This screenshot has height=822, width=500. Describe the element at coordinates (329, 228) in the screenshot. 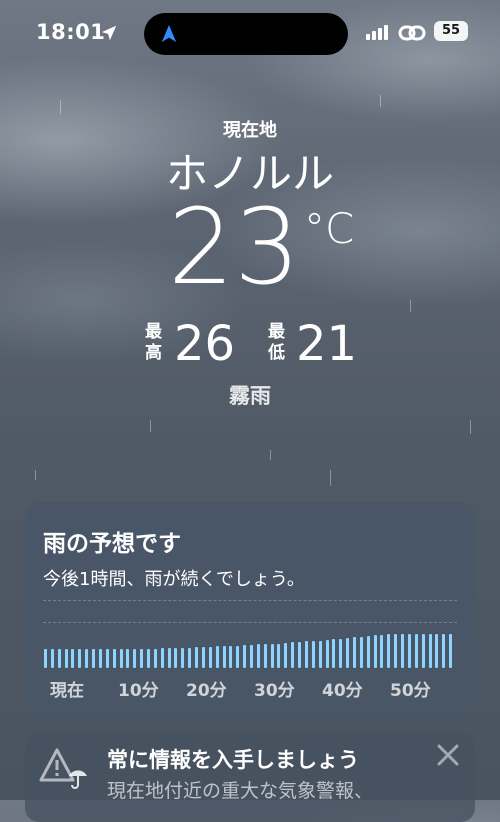

I see `temperature-unit: °C` at that location.